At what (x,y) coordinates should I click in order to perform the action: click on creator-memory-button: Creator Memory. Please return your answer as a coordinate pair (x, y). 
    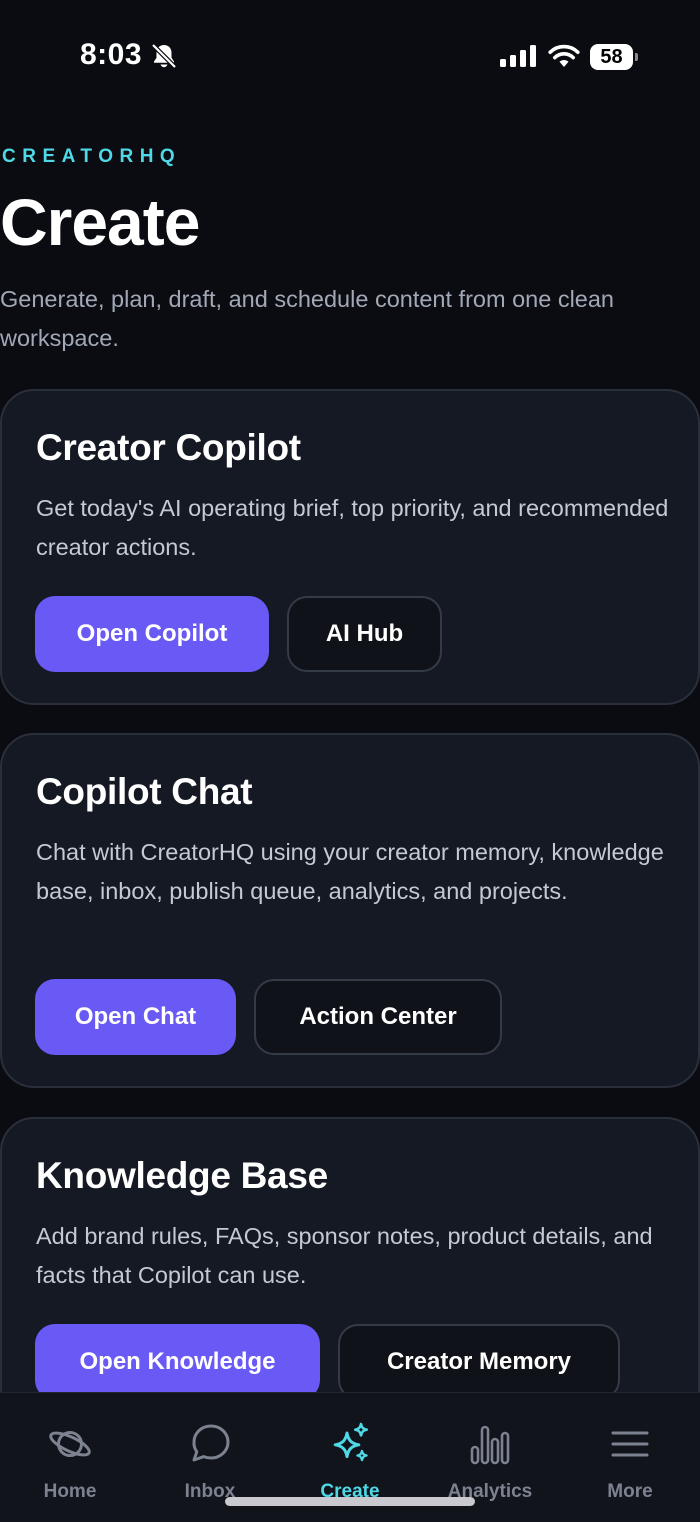
    Looking at the image, I should click on (479, 1362).